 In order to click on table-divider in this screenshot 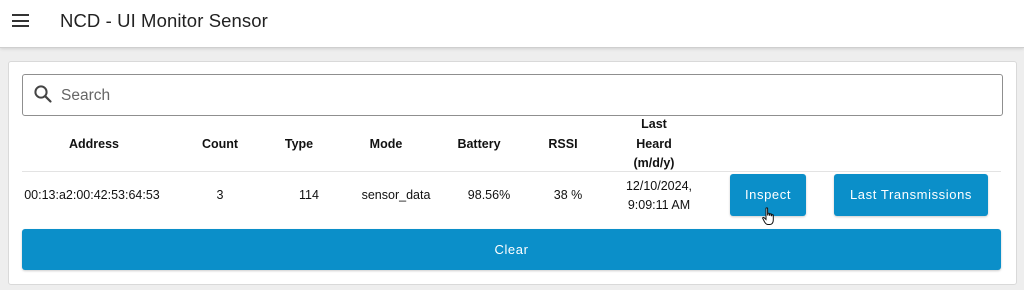, I will do `click(511, 171)`.